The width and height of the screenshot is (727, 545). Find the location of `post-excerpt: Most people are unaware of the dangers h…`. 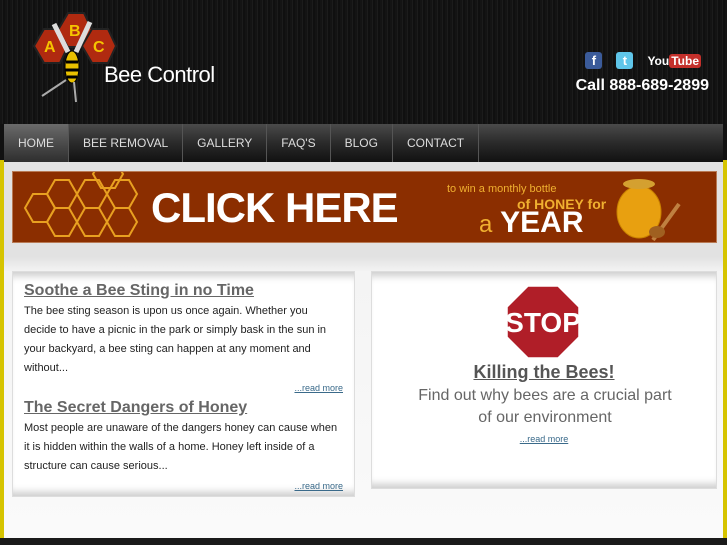

post-excerpt: Most people are unaware of the dangers h… is located at coordinates (181, 447).